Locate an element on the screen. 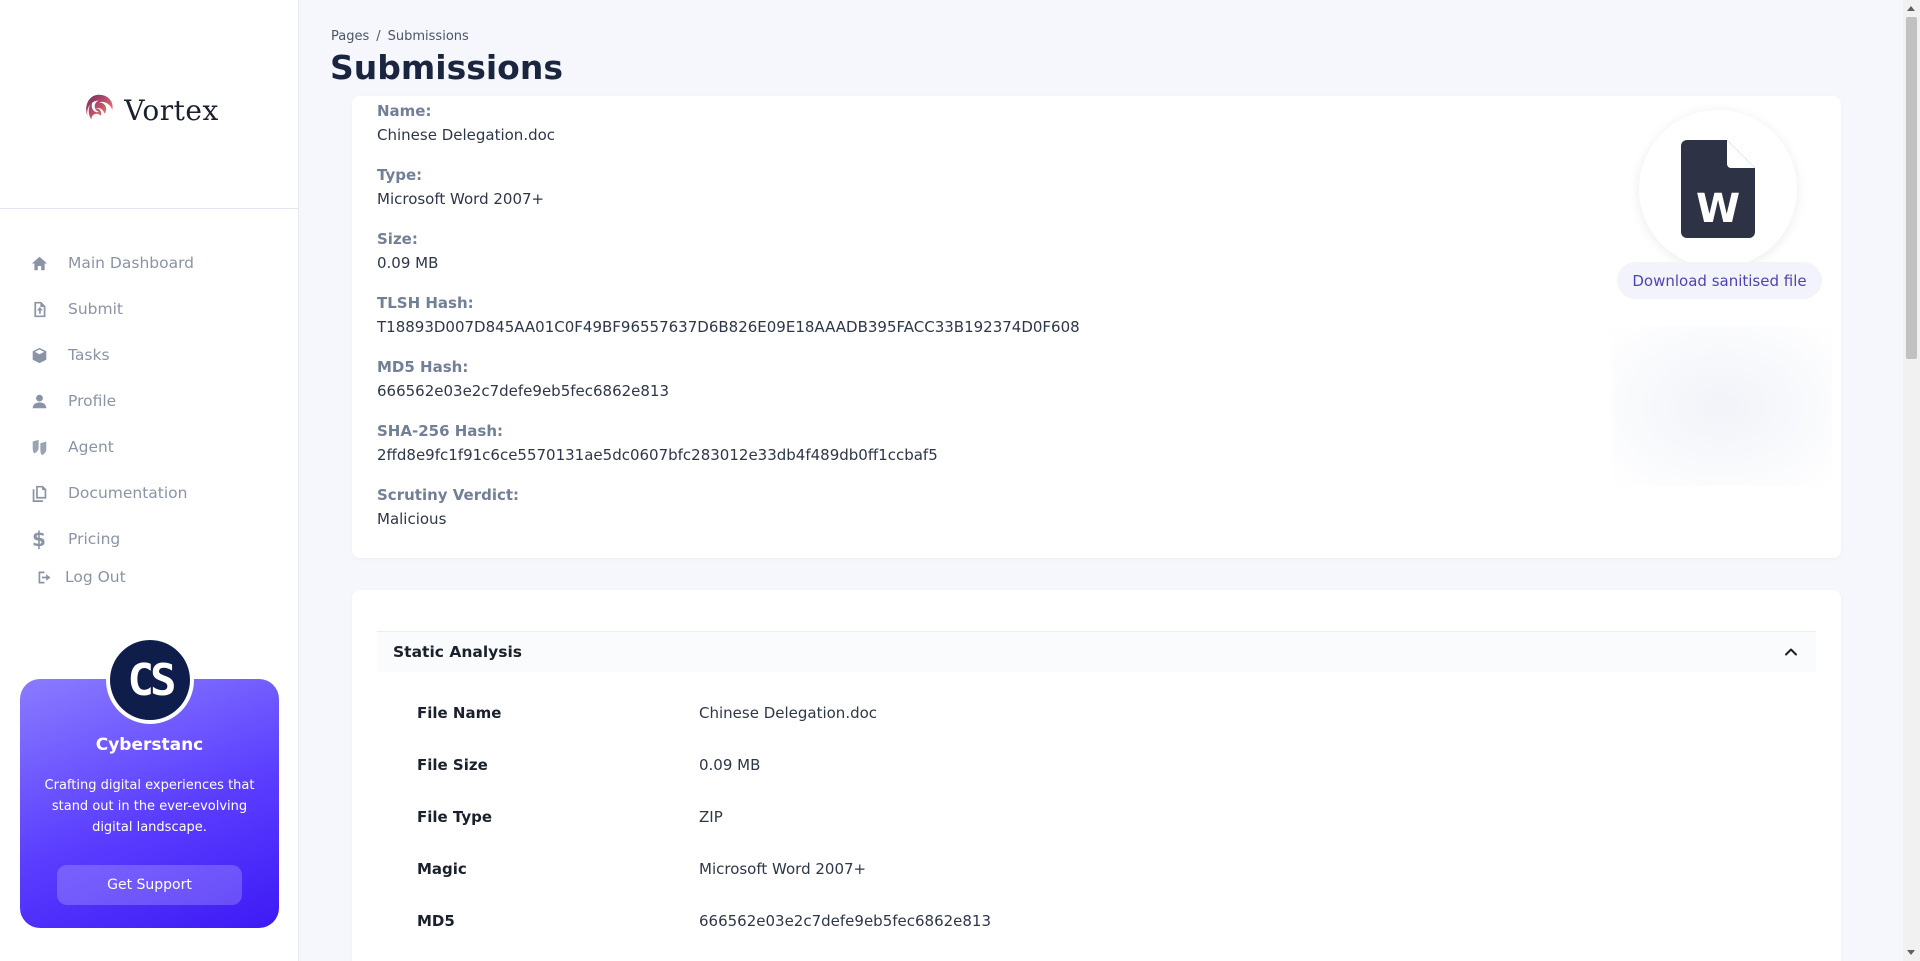 Image resolution: width=1920 pixels, height=961 pixels. detail-row-md5: MD5 666562e03e2c7defe9eb5fec6862e813 is located at coordinates (704, 922).